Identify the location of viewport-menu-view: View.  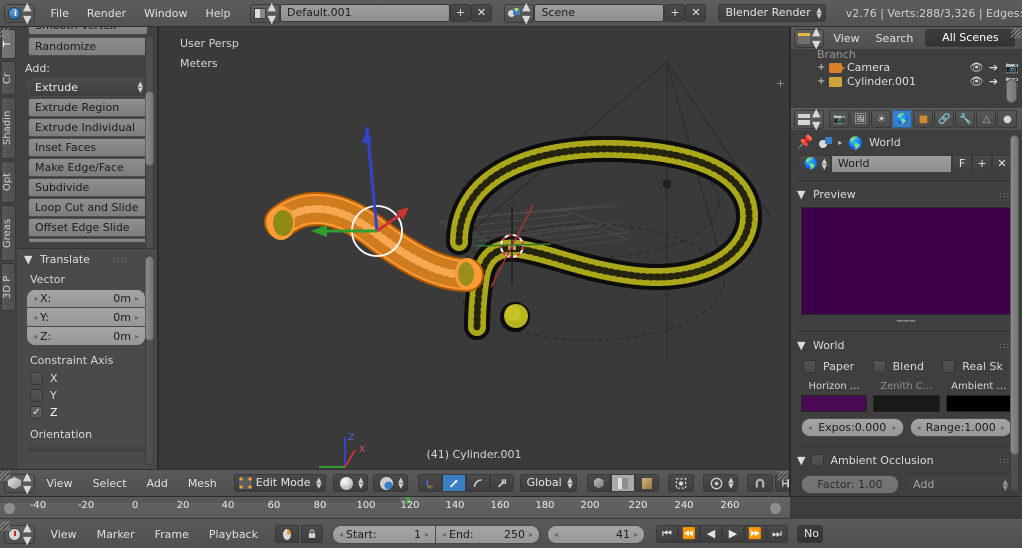
(59, 483).